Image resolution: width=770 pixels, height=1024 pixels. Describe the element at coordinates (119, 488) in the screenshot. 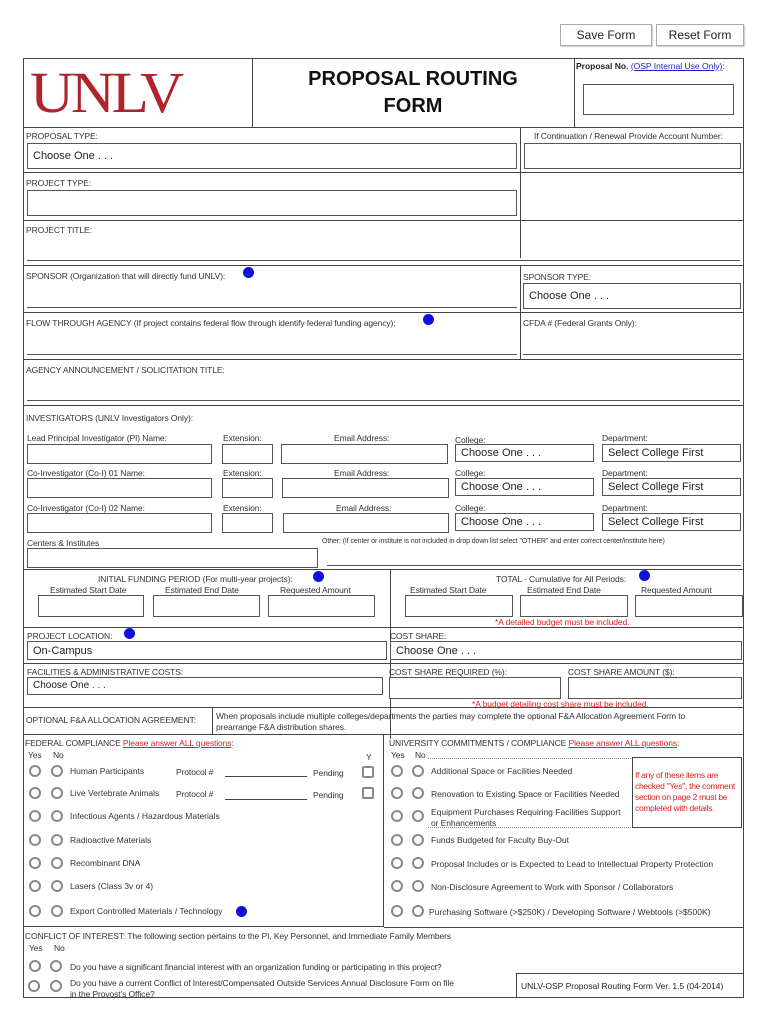

I see `coi1-name-input` at that location.